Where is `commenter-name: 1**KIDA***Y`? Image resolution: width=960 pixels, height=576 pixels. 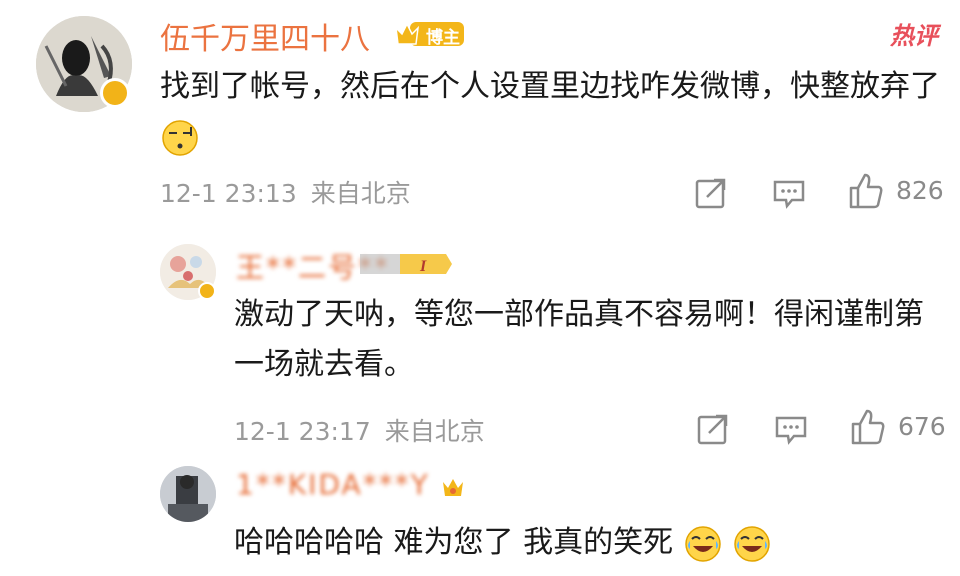
commenter-name: 1**KIDA***Y is located at coordinates (333, 484).